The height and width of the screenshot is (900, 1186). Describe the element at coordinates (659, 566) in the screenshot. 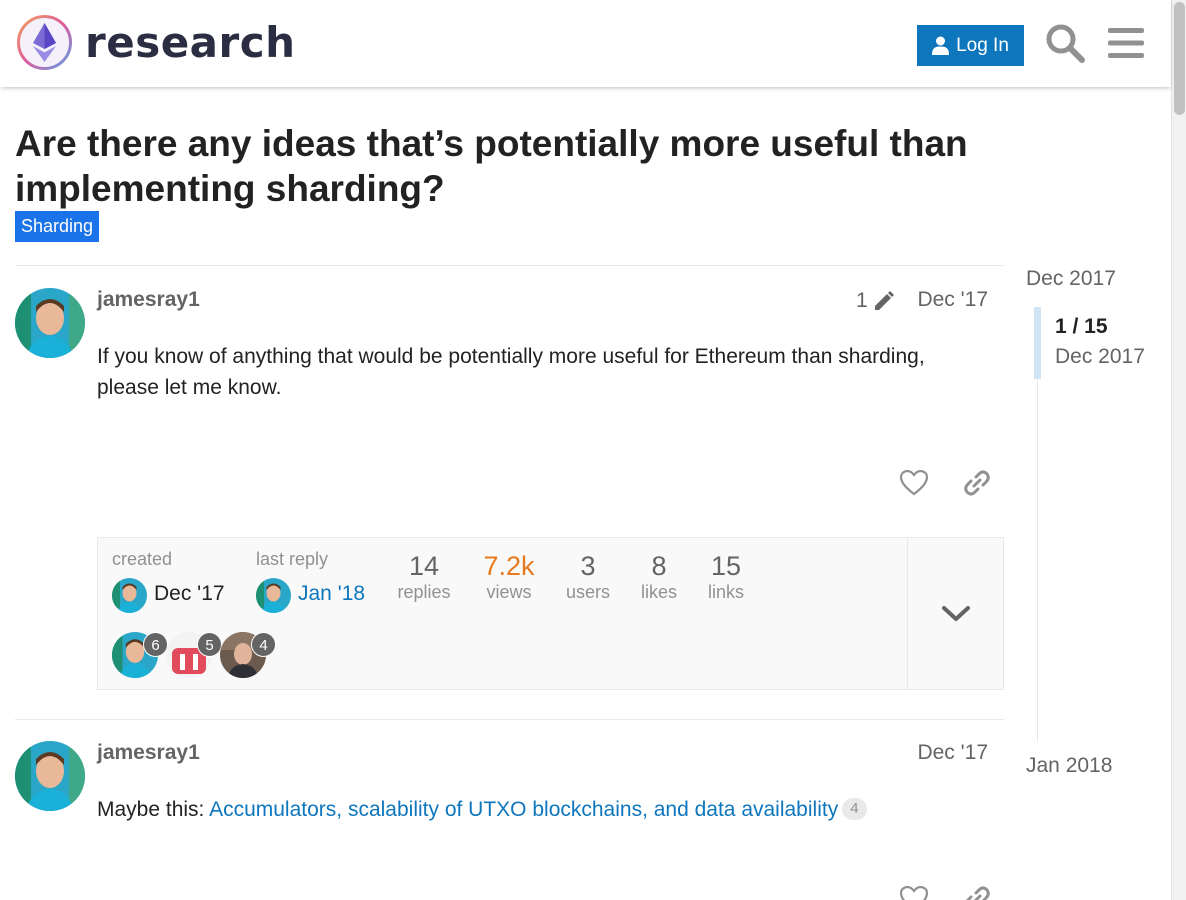

I see `stat-value: 8` at that location.